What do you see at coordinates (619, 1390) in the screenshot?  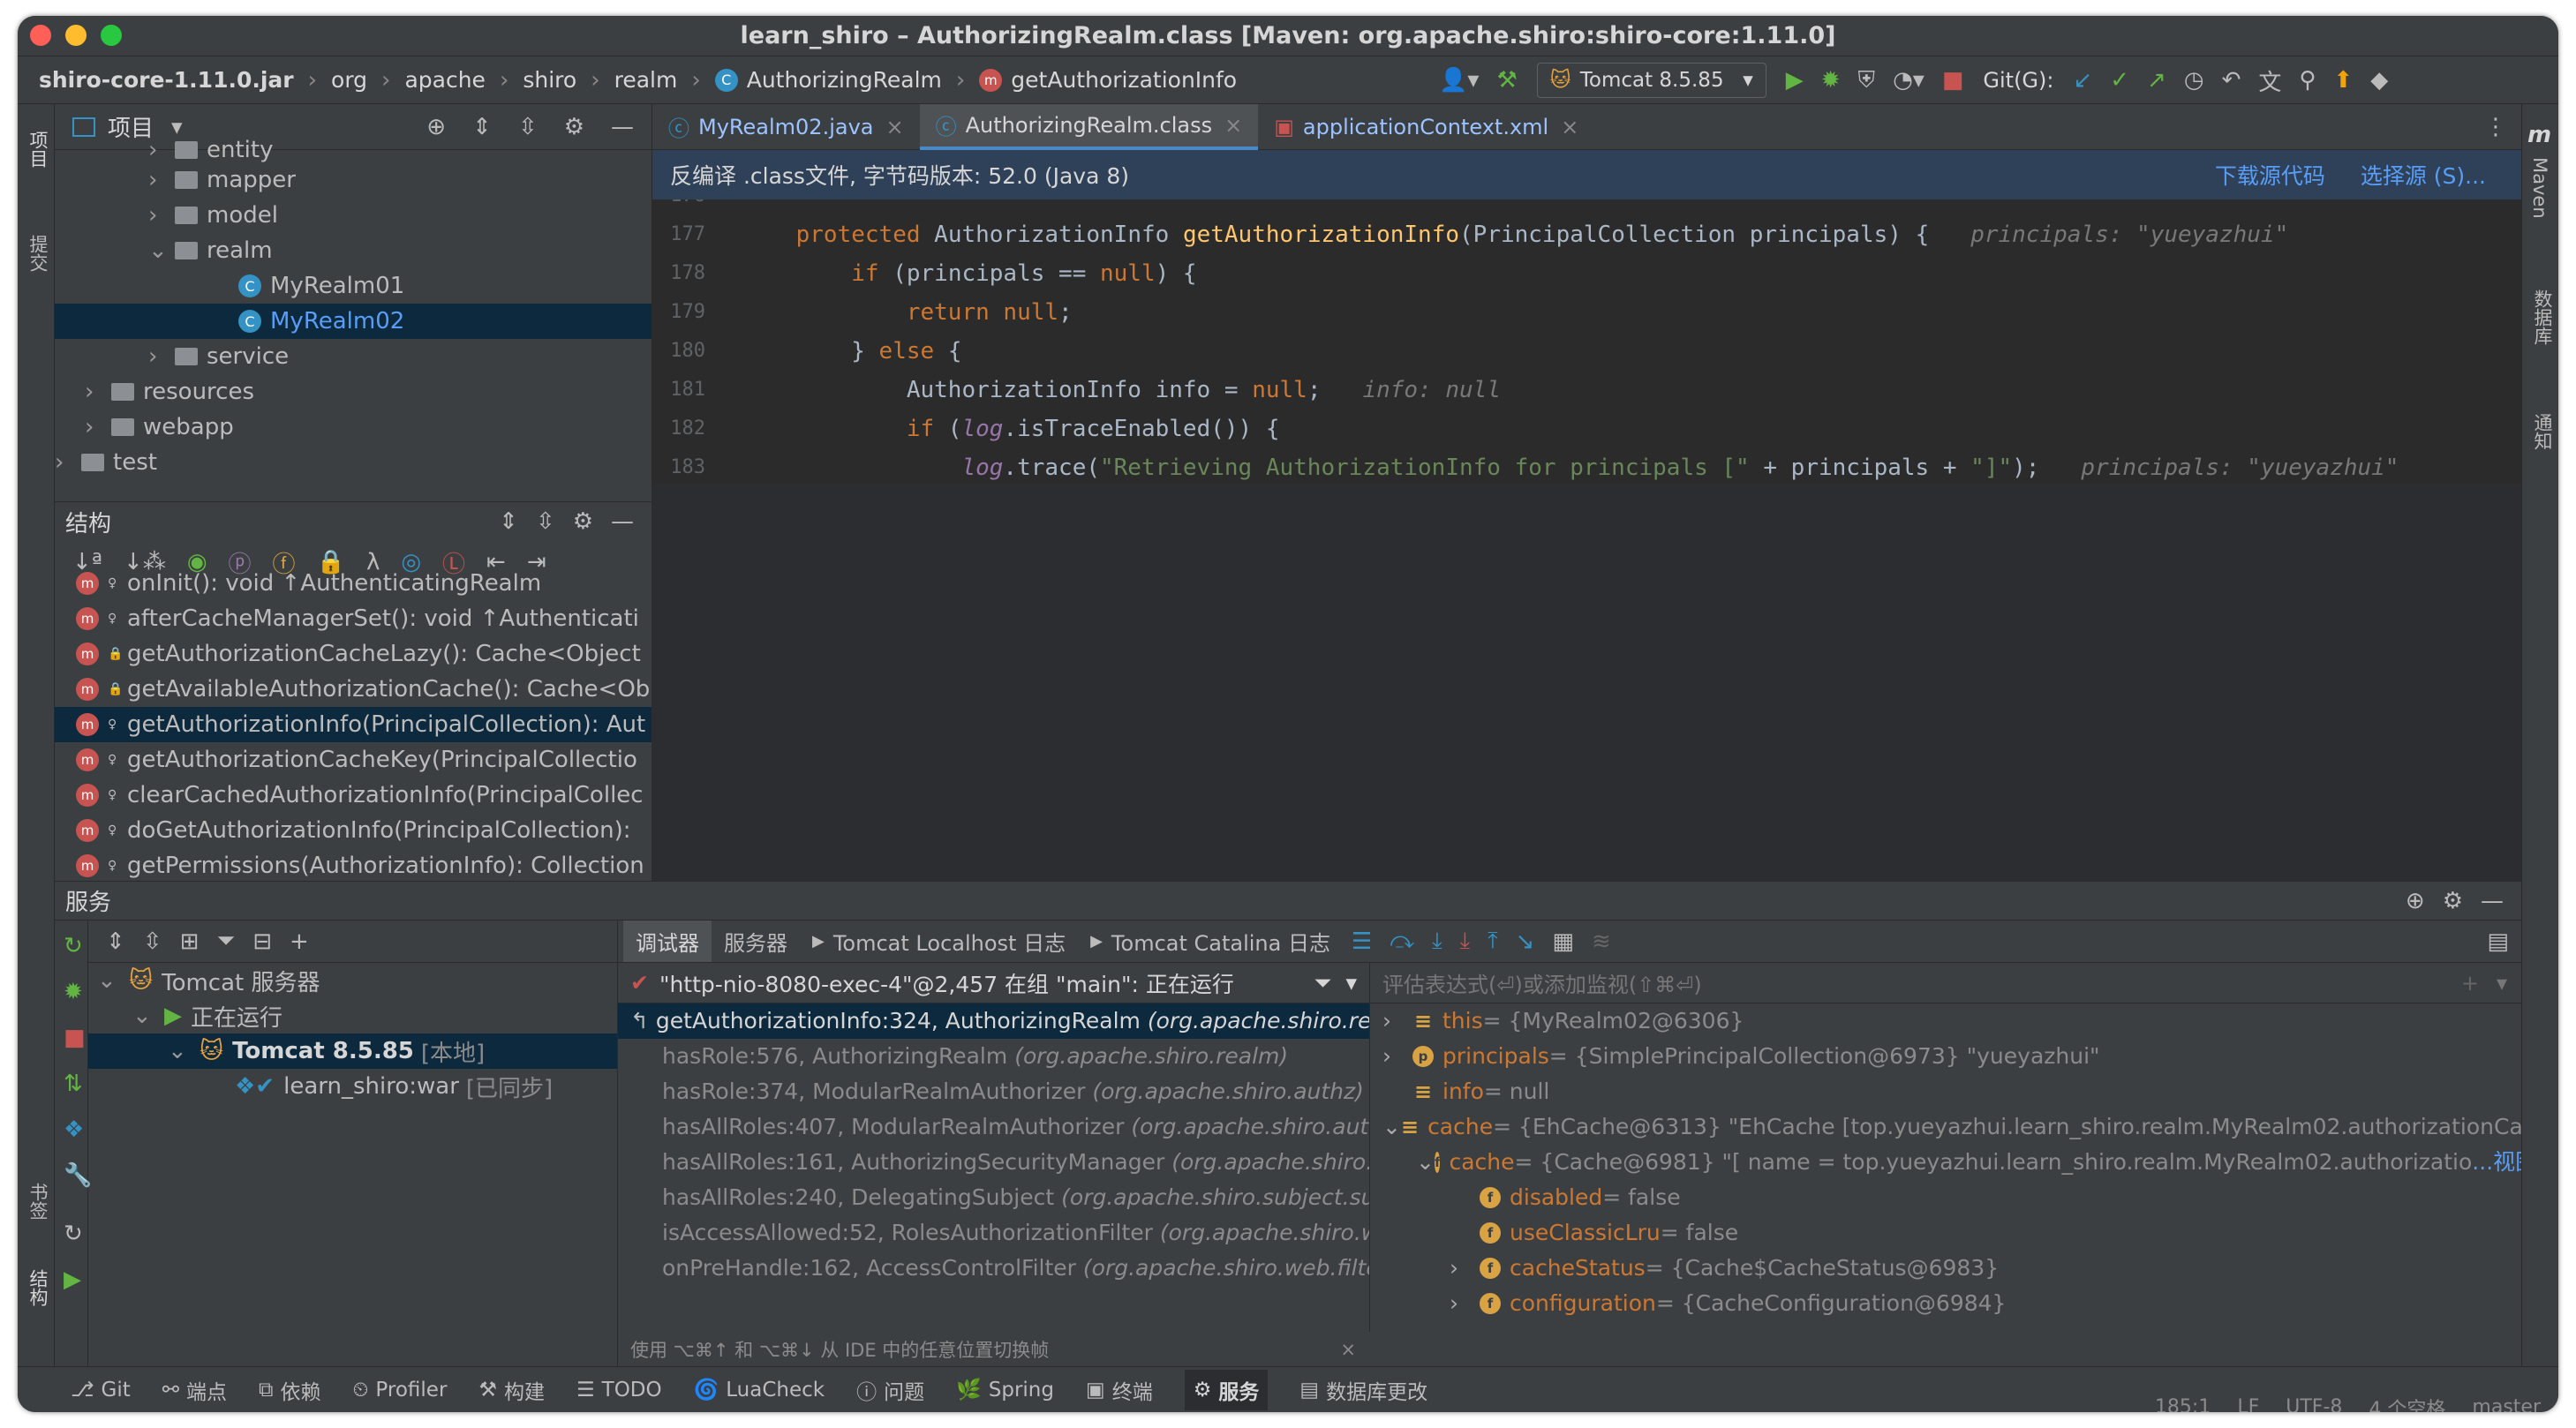 I see `bottom-tool-button: ☰ TODO` at bounding box center [619, 1390].